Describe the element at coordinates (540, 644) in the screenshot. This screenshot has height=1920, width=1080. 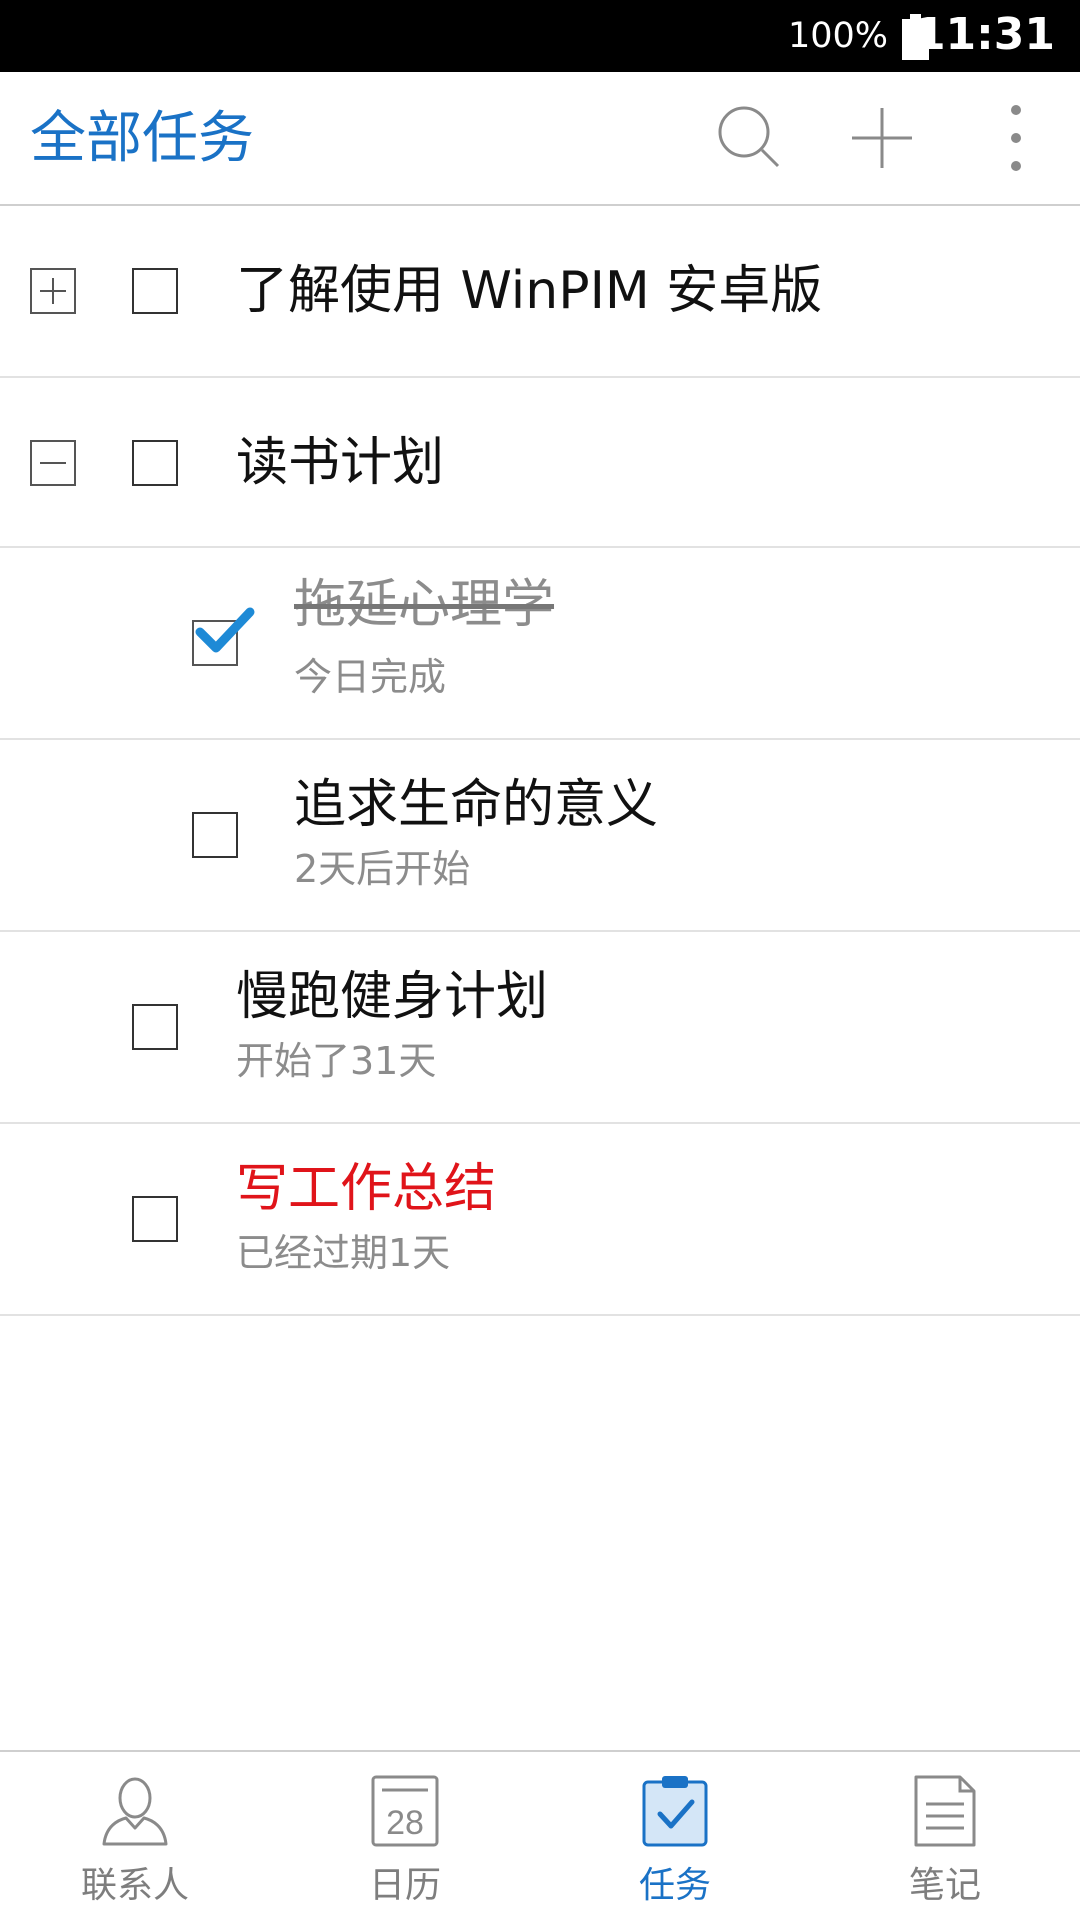
I see `task-row: 拖延心理学 今日完成` at that location.